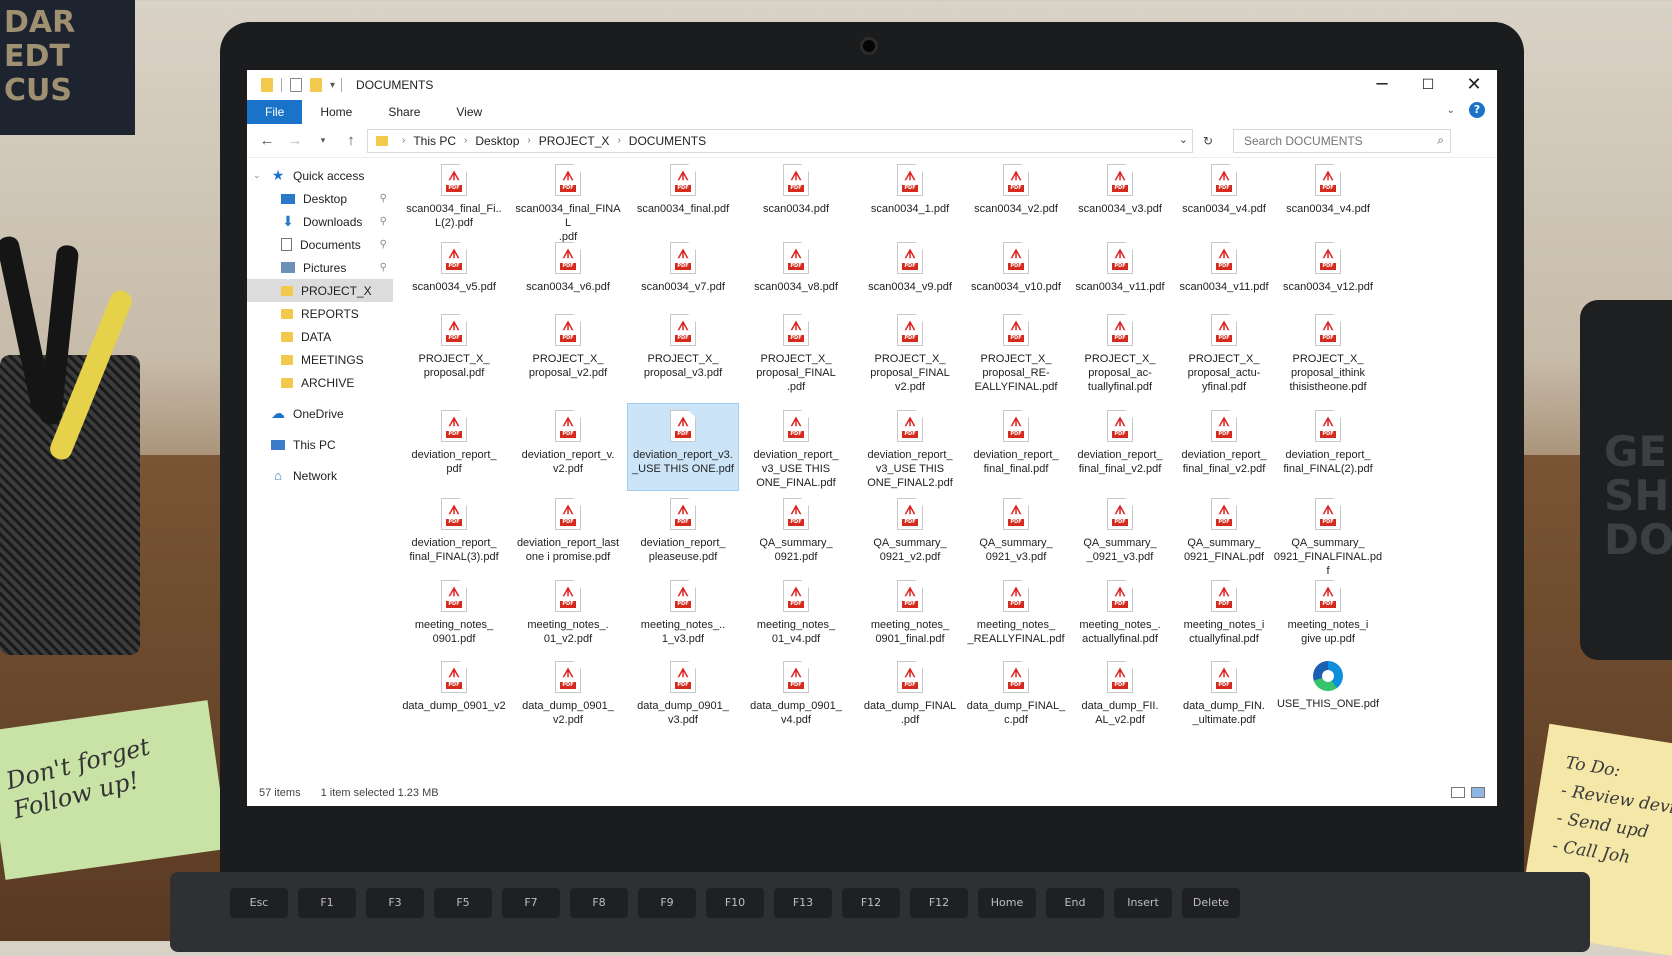  I want to click on sidebar-item-onedrive: ☁ OneDrive, so click(320, 413).